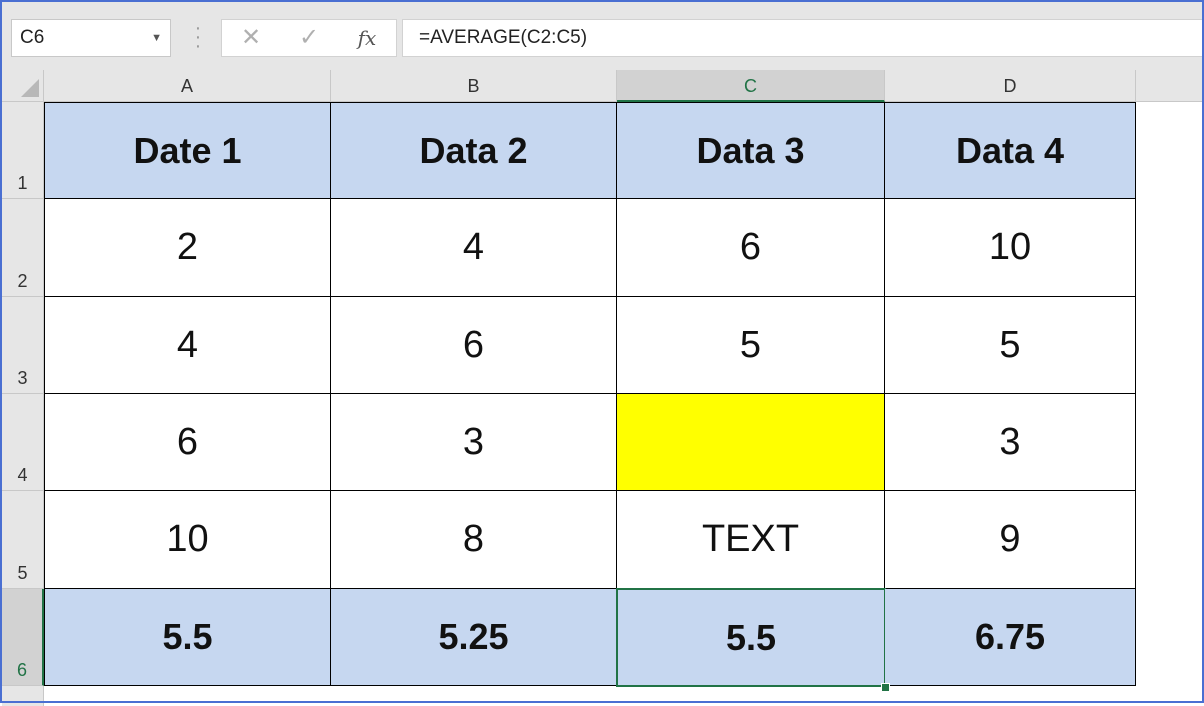  What do you see at coordinates (23, 248) in the screenshot?
I see `row-header-2: 2` at bounding box center [23, 248].